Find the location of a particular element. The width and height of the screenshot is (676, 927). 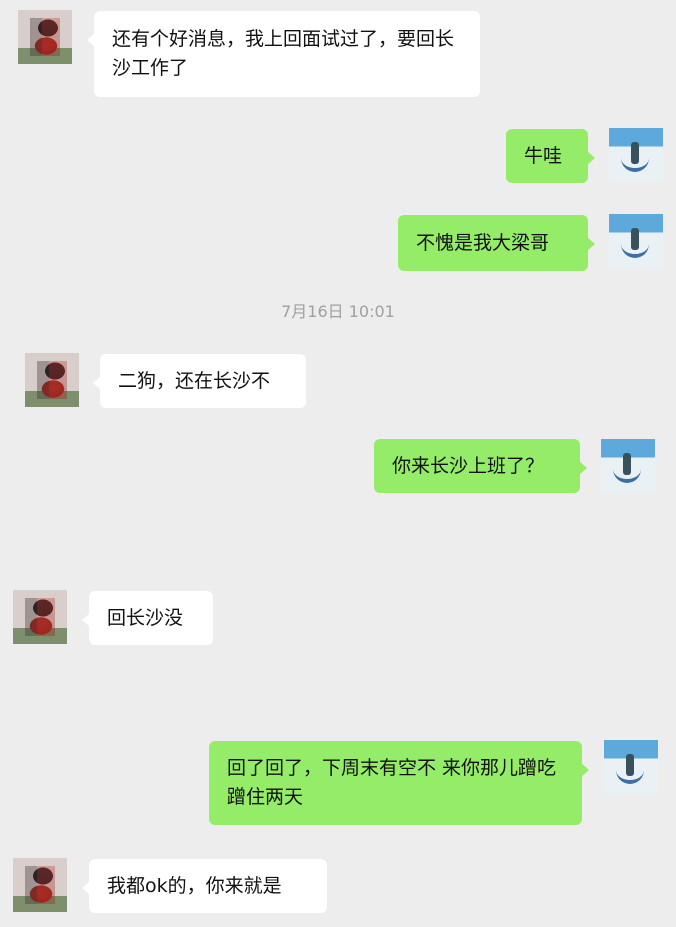

message-text: 二狗，还在长沙不 is located at coordinates (194, 380).